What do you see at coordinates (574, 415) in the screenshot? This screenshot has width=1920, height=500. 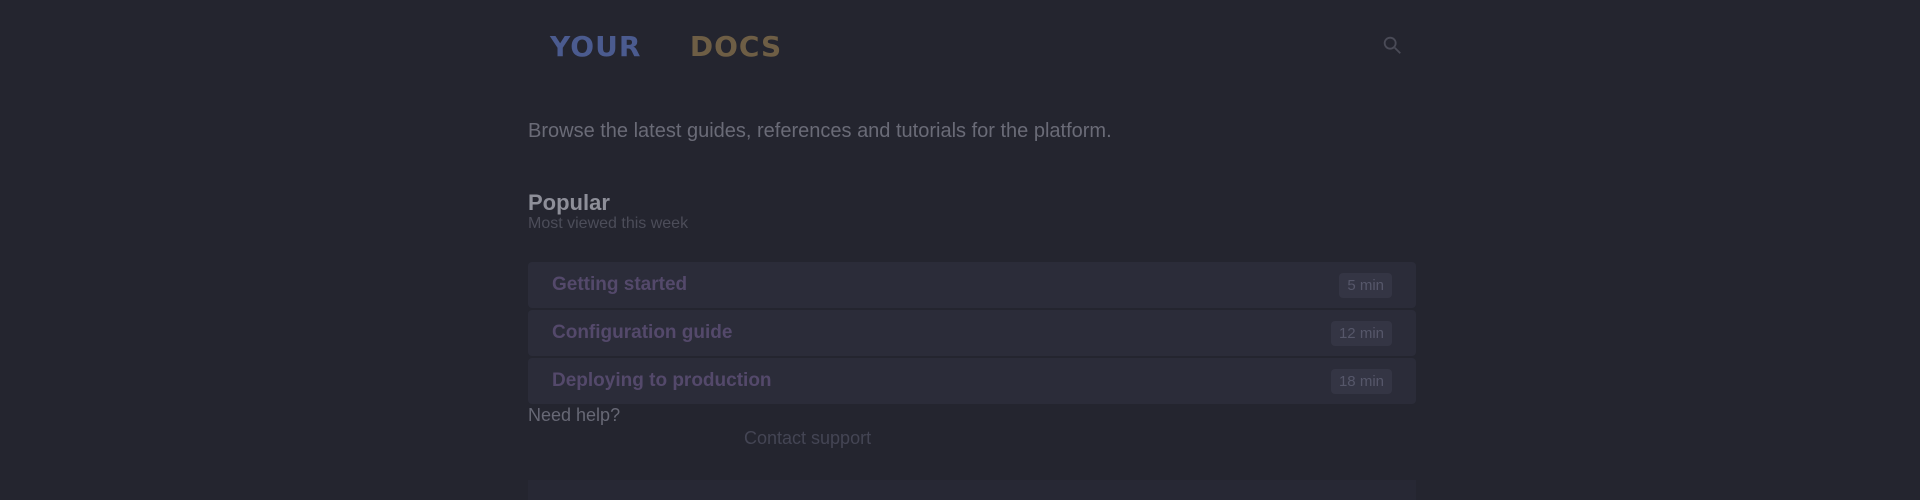 I see `footer-note: Need help?` at bounding box center [574, 415].